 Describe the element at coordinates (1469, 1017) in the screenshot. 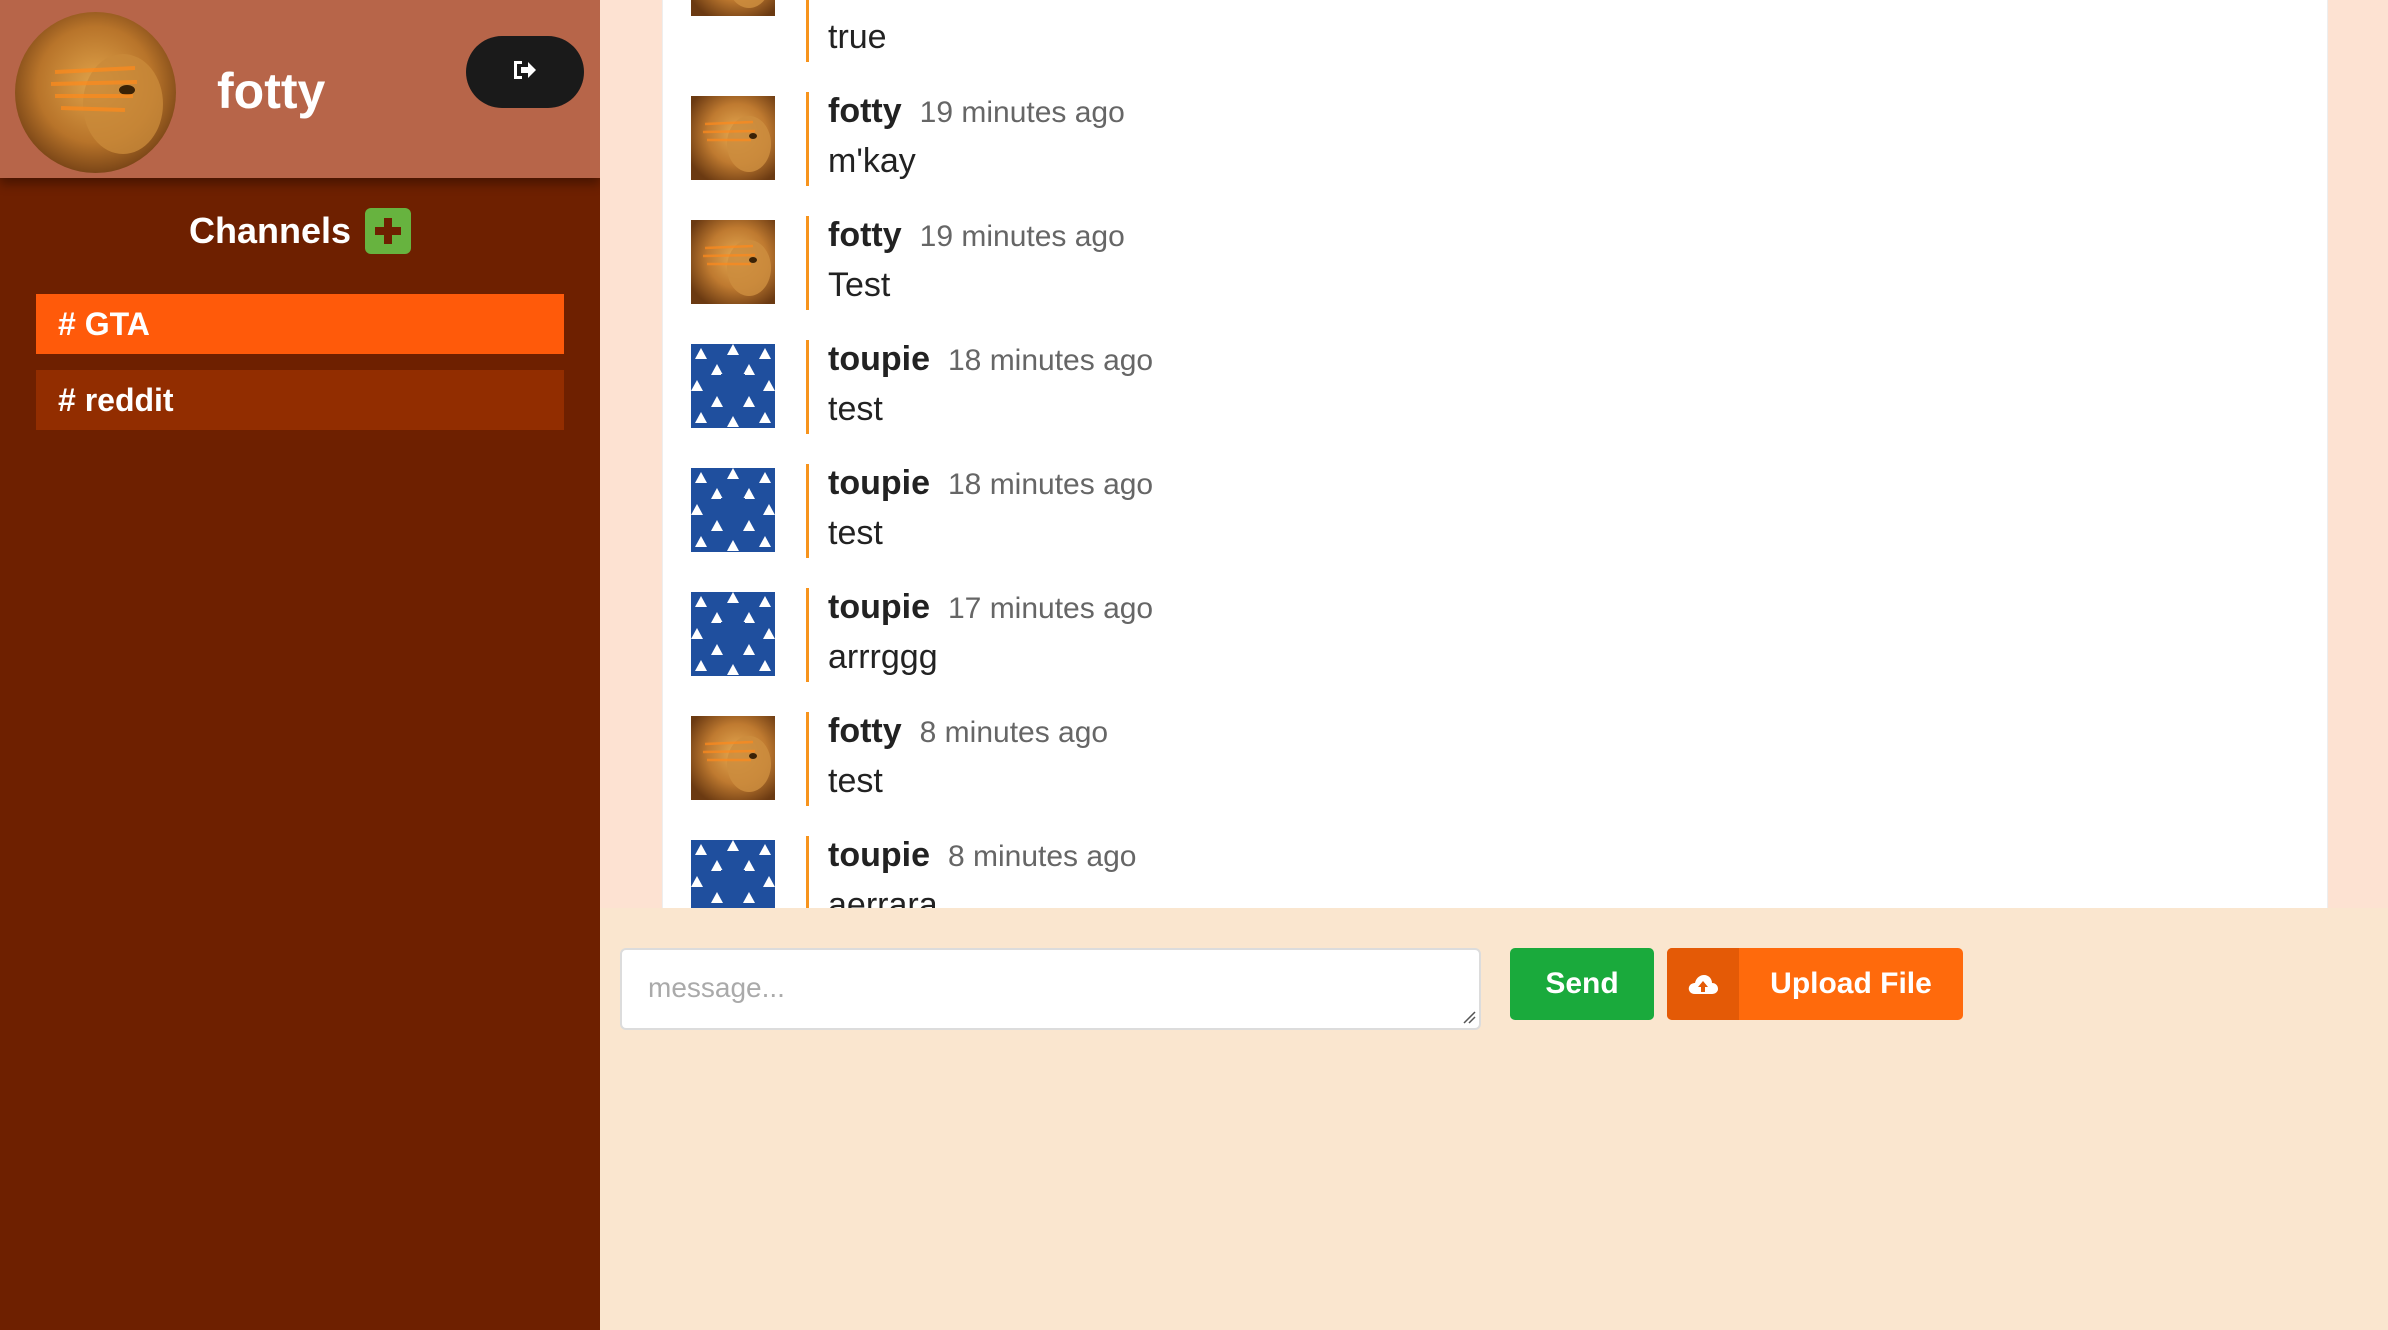

I see `resize-grip-icon` at that location.